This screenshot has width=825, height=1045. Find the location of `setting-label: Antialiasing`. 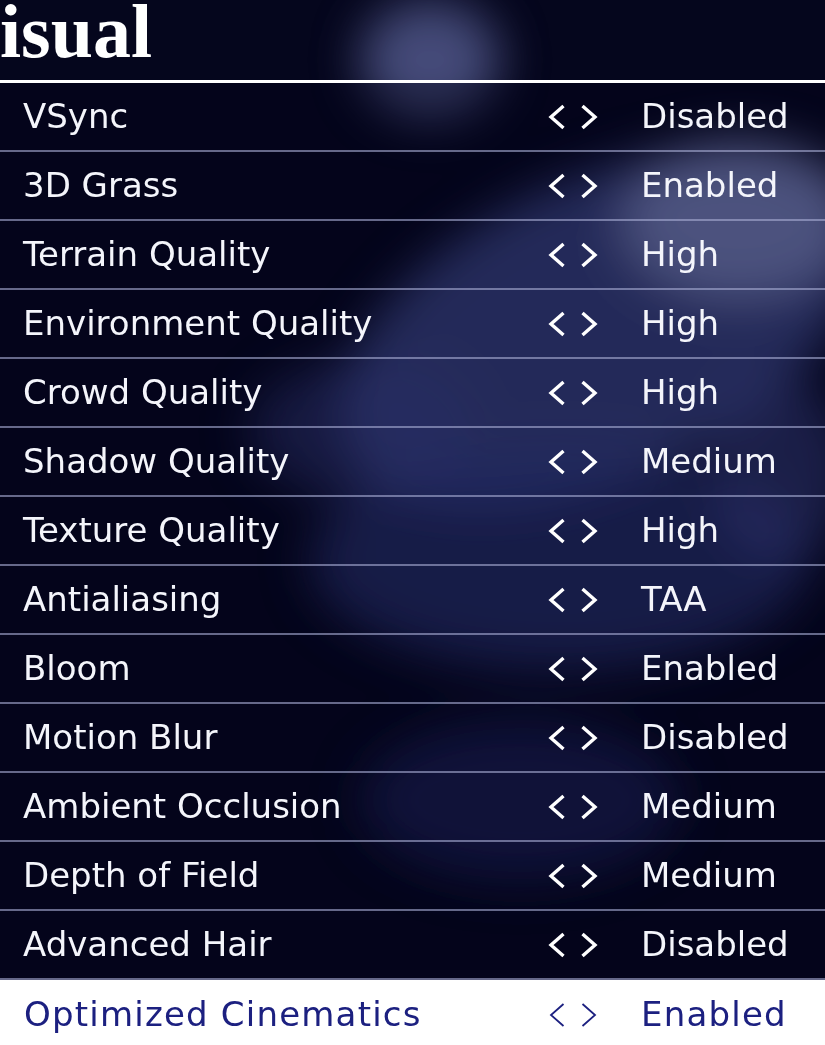

setting-label: Antialiasing is located at coordinates (122, 599).